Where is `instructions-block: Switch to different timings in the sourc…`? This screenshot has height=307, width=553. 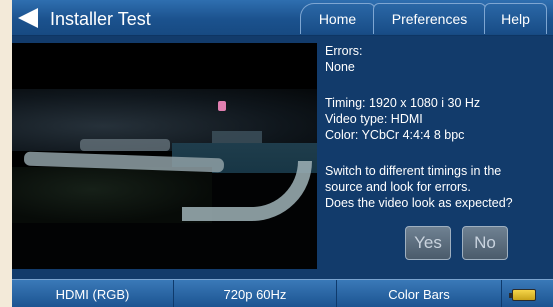 instructions-block: Switch to different timings in the sourc… is located at coordinates (419, 187).